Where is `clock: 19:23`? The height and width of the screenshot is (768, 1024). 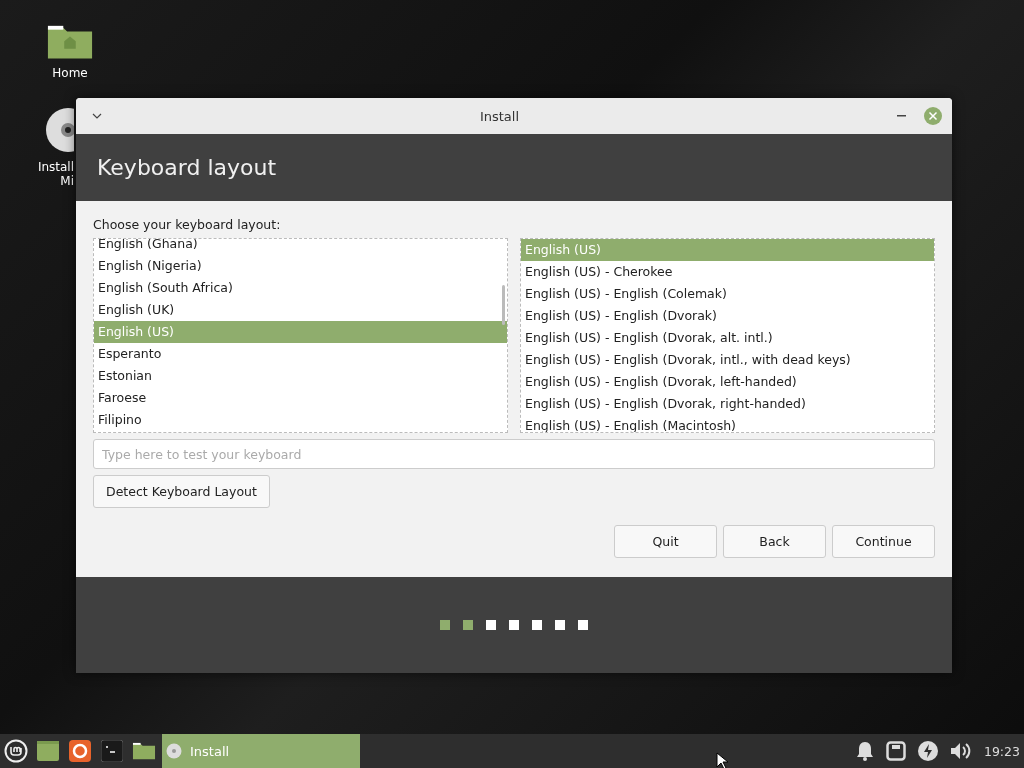
clock: 19:23 is located at coordinates (1001, 751).